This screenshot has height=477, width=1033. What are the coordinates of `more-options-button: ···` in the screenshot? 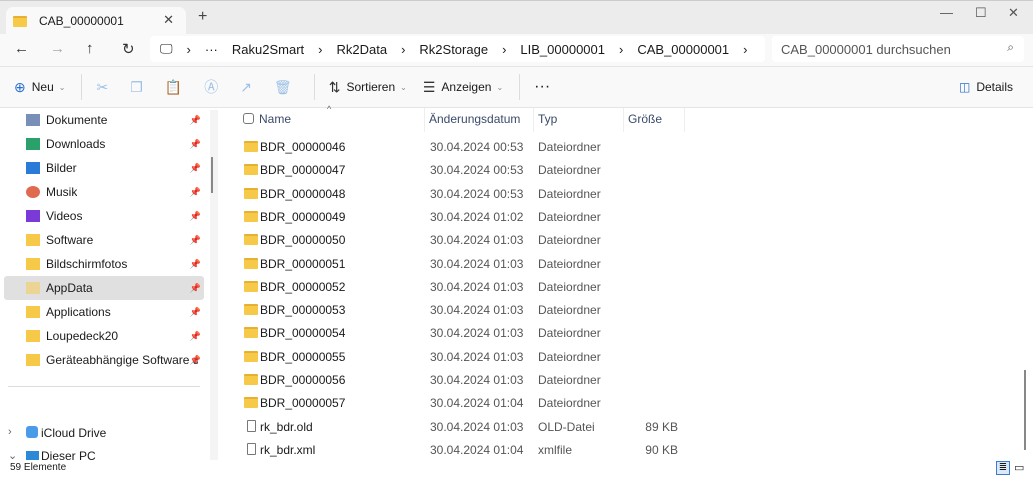 It's located at (542, 87).